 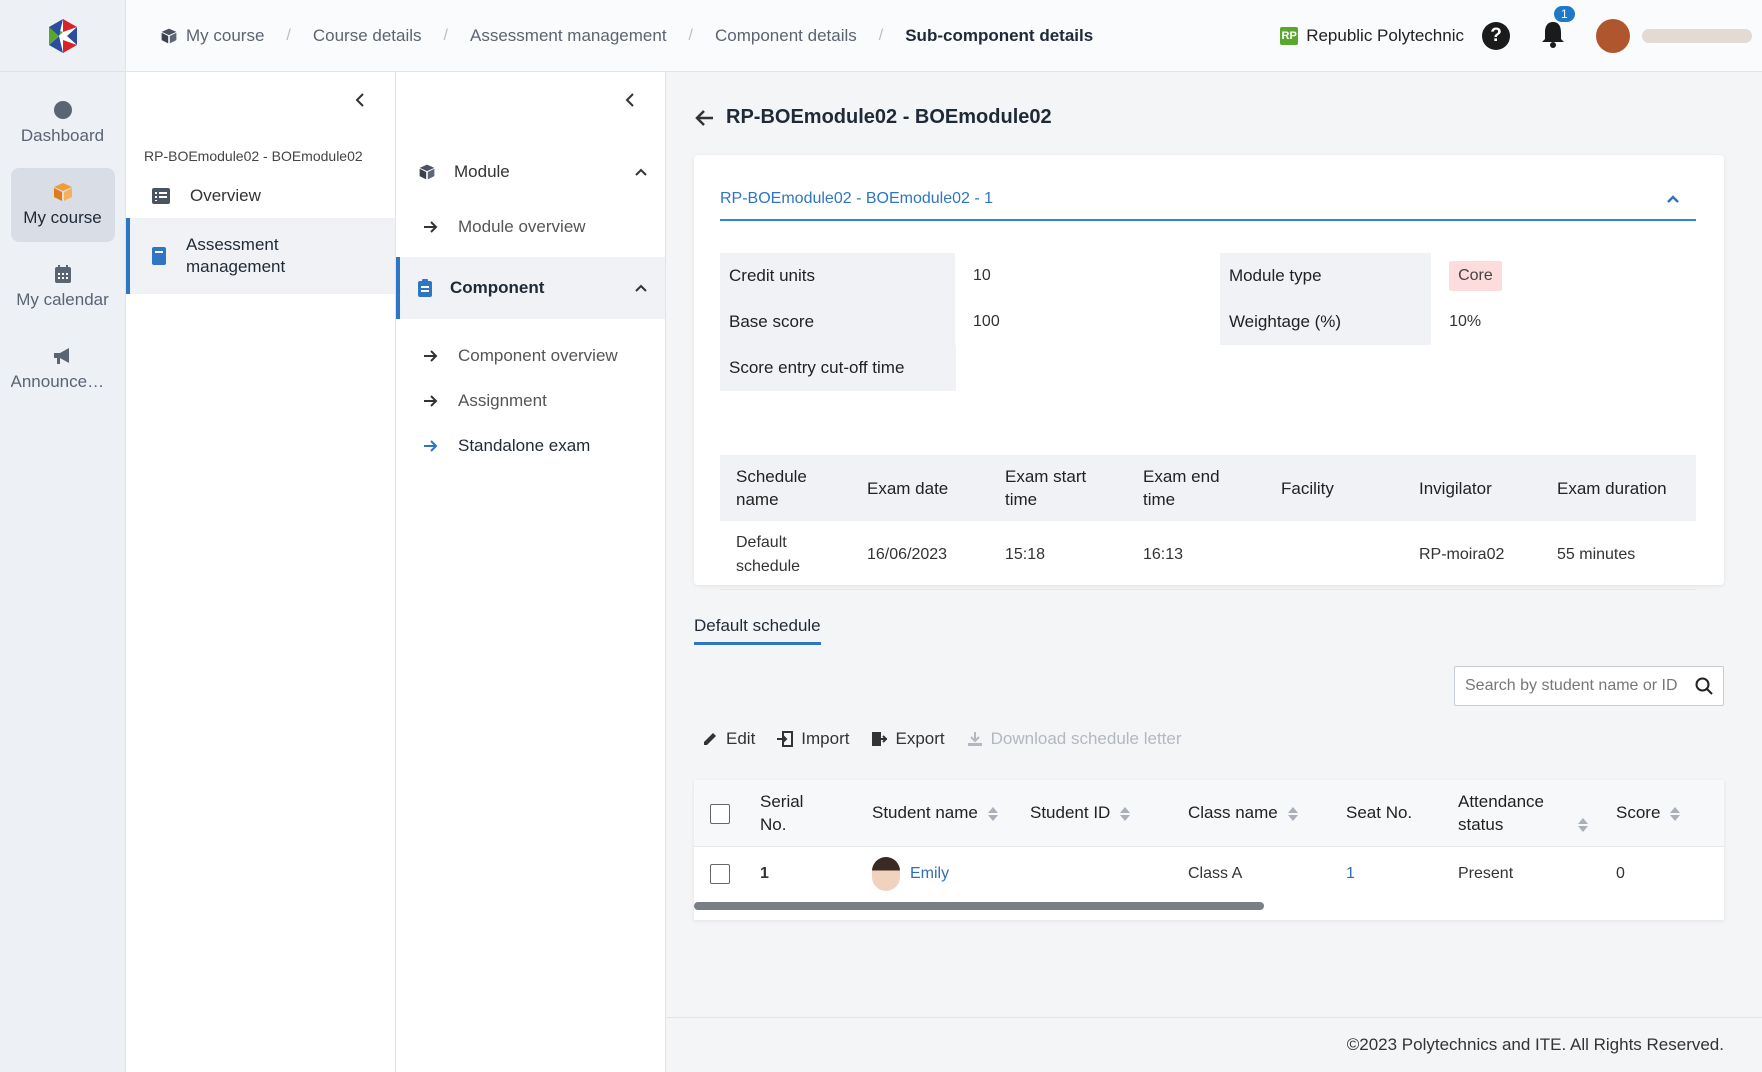 I want to click on nav-group-component: Component, so click(x=530, y=288).